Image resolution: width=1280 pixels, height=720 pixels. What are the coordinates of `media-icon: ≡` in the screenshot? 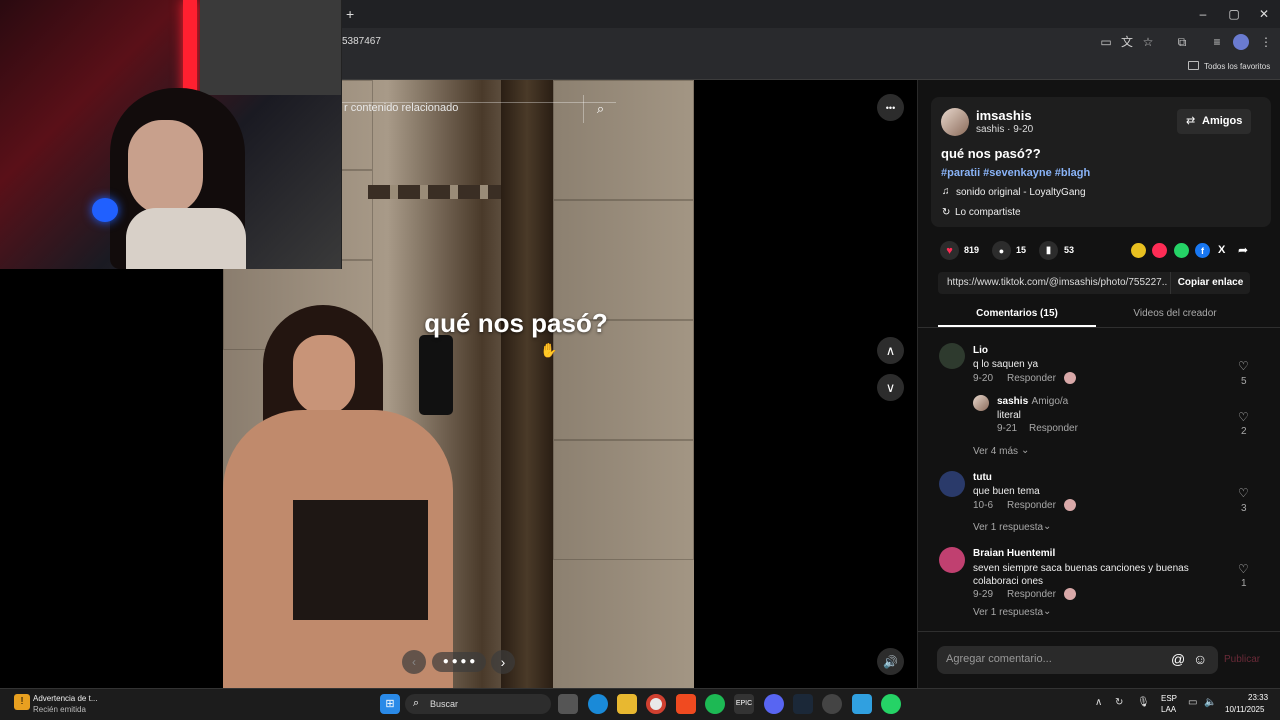 It's located at (1217, 42).